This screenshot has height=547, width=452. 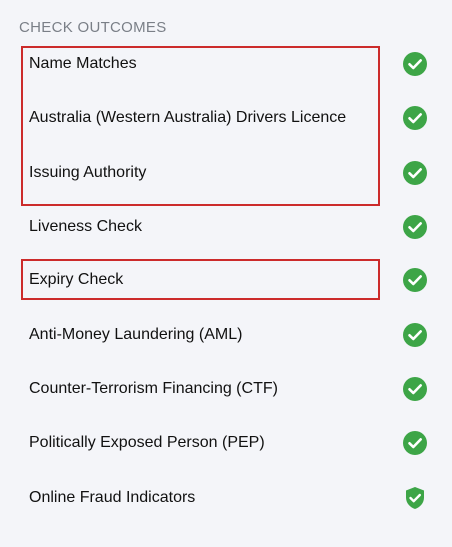 What do you see at coordinates (229, 280) in the screenshot?
I see `check-row-expiry: Expiry Check` at bounding box center [229, 280].